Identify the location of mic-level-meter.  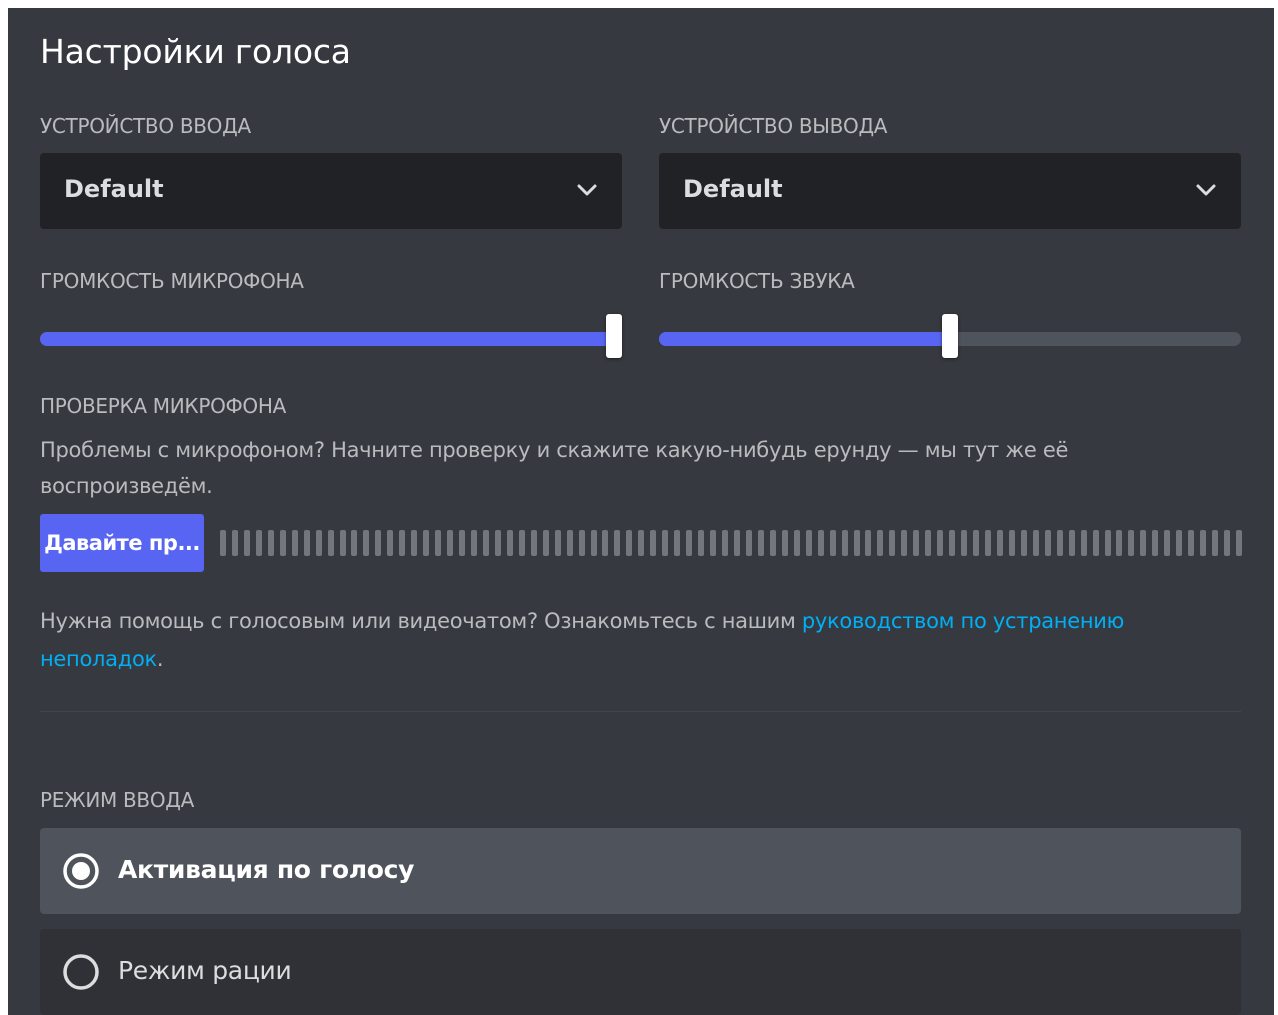
(731, 543).